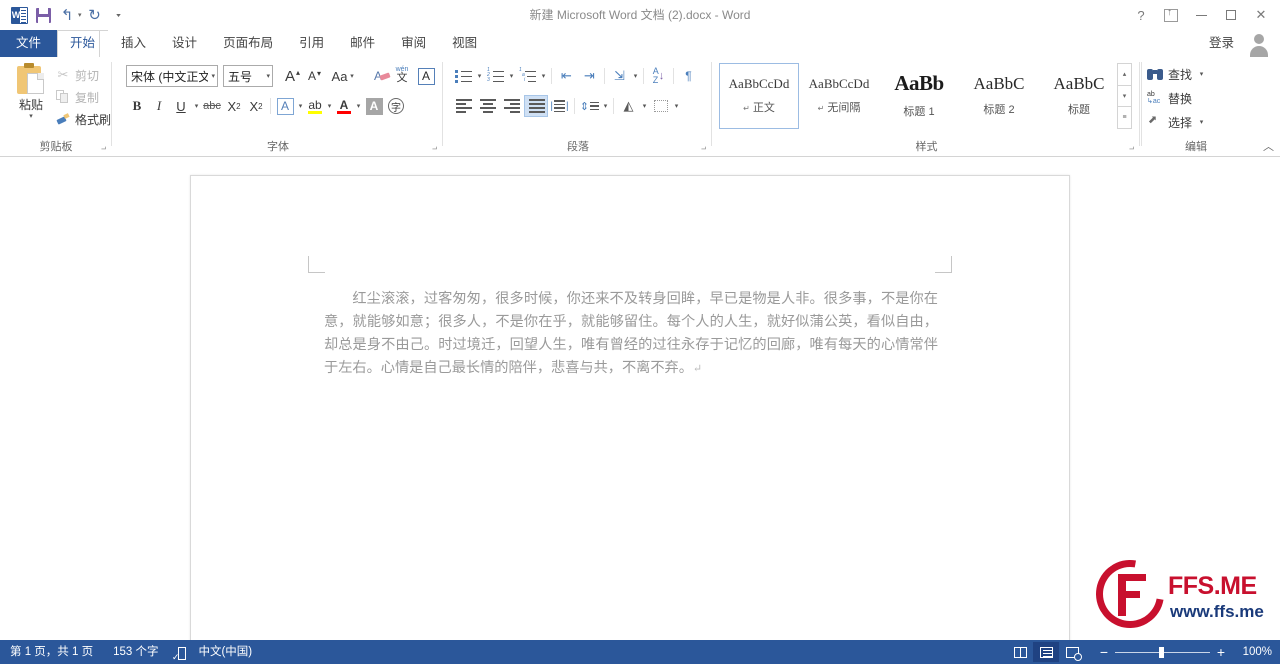  What do you see at coordinates (402, 75) in the screenshot?
I see `phonetic-guide-icon: wén 文` at bounding box center [402, 75].